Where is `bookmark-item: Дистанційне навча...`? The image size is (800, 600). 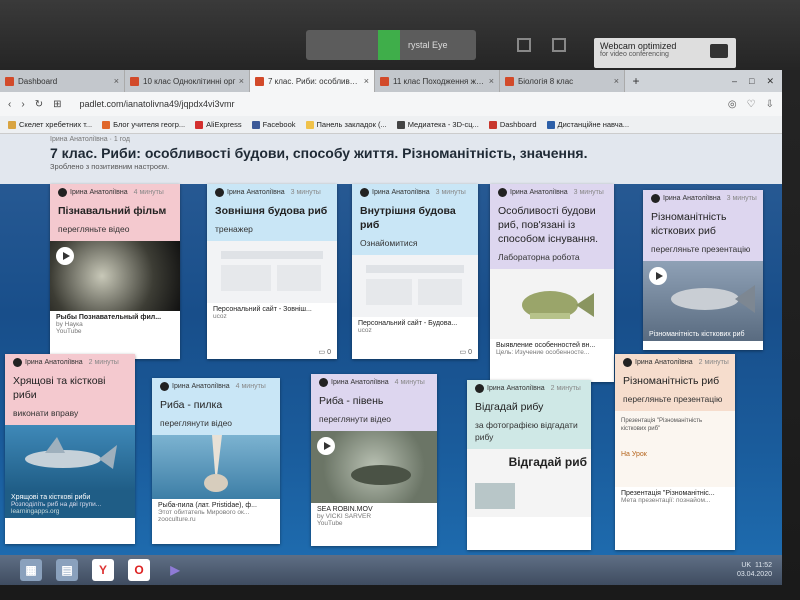 bookmark-item: Дистанційне навча... is located at coordinates (587, 124).